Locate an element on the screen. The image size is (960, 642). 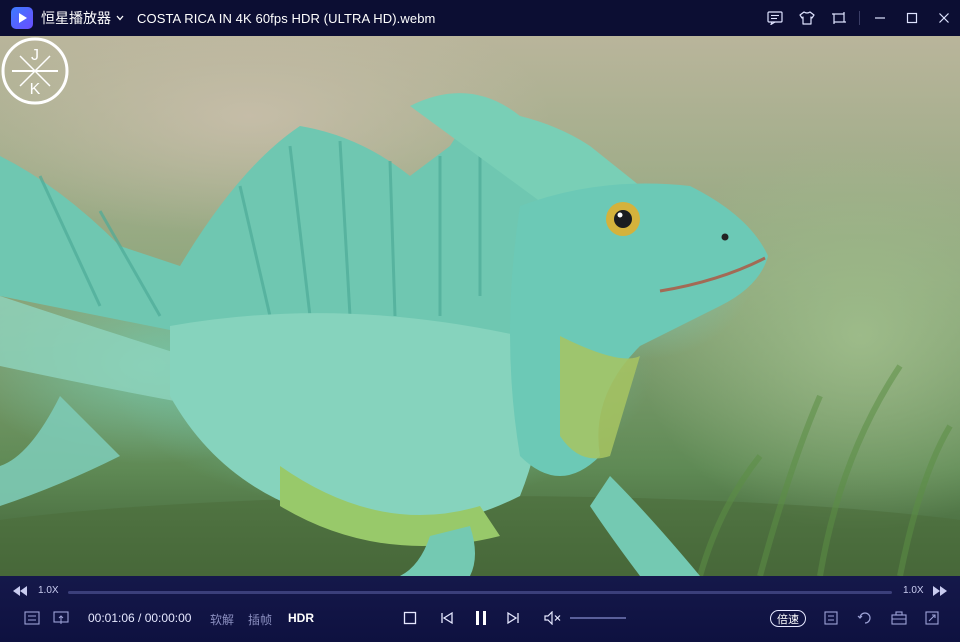
rewind-icon is located at coordinates (20, 591).